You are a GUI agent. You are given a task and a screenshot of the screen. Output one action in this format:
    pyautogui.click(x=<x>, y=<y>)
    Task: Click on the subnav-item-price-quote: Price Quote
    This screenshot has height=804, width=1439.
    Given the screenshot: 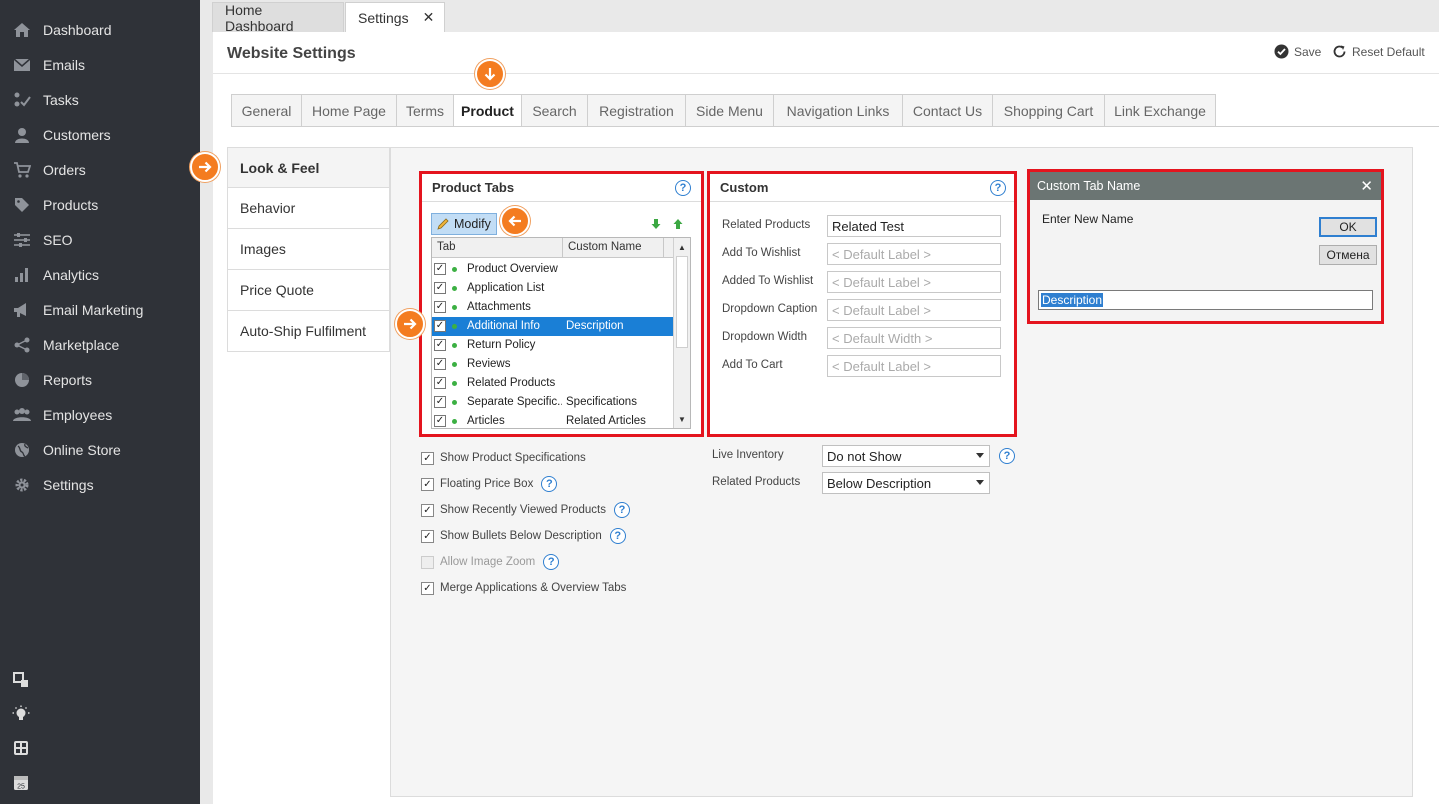 What is the action you would take?
    pyautogui.click(x=308, y=290)
    